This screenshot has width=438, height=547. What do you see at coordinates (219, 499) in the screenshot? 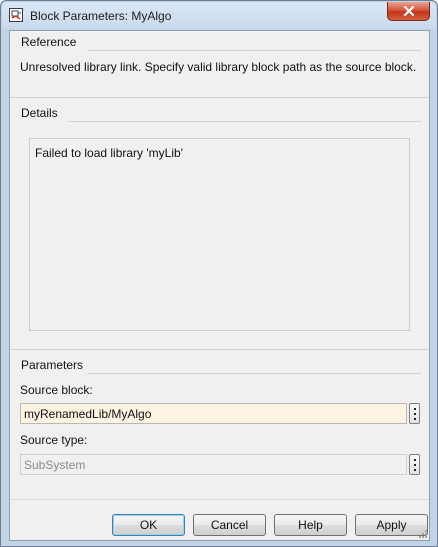
I see `button-bar-divider` at bounding box center [219, 499].